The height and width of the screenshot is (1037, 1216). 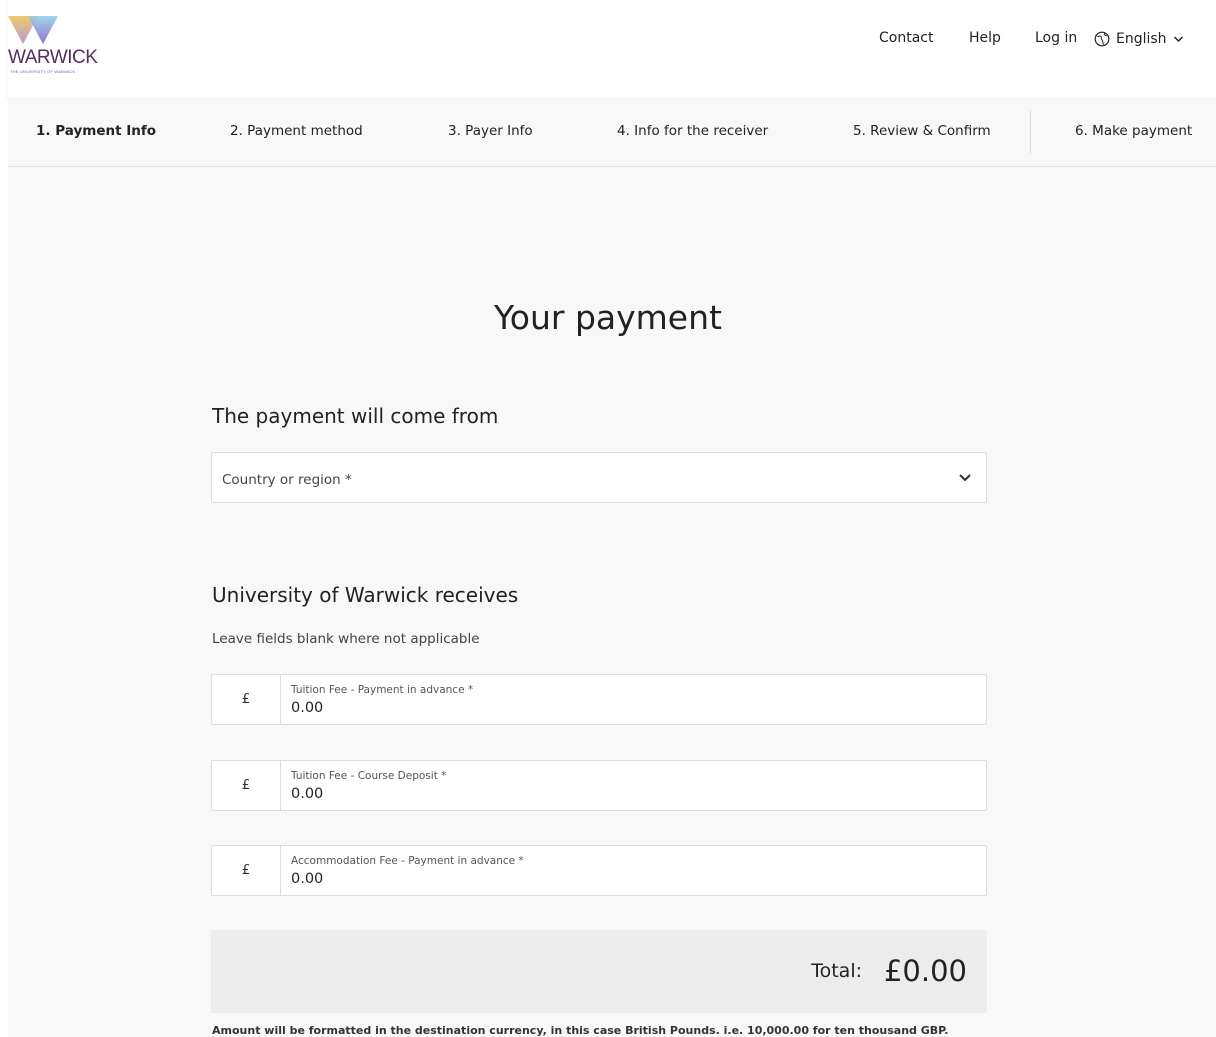 What do you see at coordinates (96, 131) in the screenshot?
I see `step-payment-info: 1. Payment Info` at bounding box center [96, 131].